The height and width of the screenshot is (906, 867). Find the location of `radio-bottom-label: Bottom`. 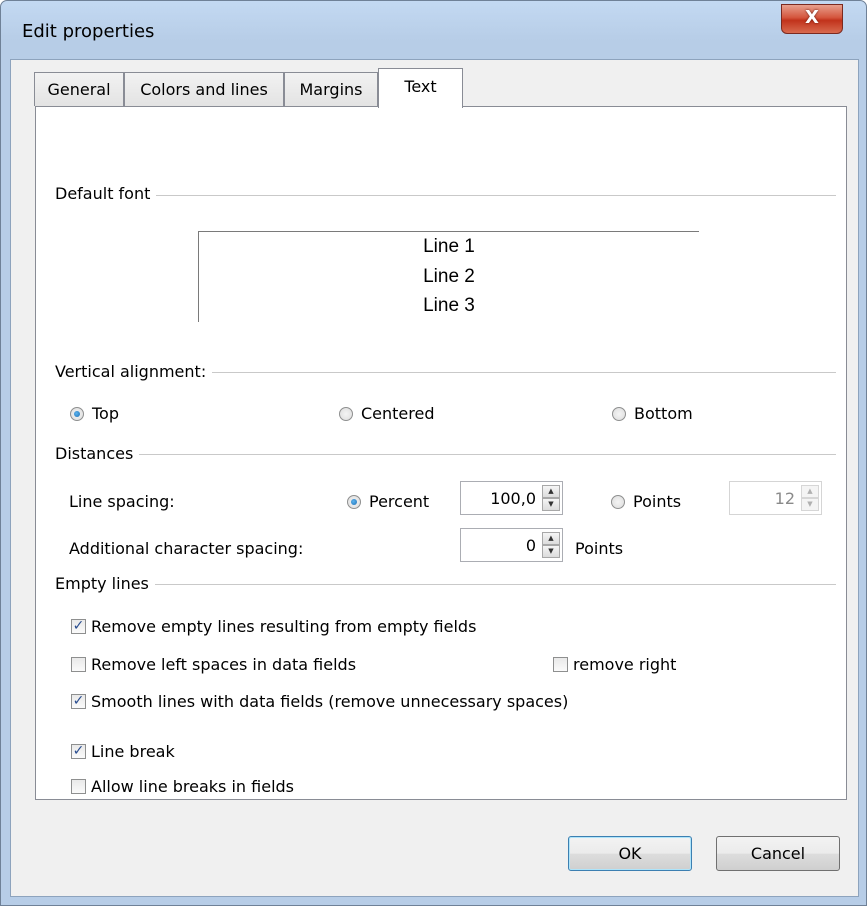

radio-bottom-label: Bottom is located at coordinates (663, 413).